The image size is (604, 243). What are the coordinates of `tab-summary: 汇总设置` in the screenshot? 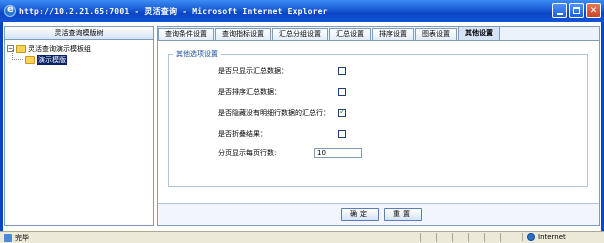 It's located at (350, 34).